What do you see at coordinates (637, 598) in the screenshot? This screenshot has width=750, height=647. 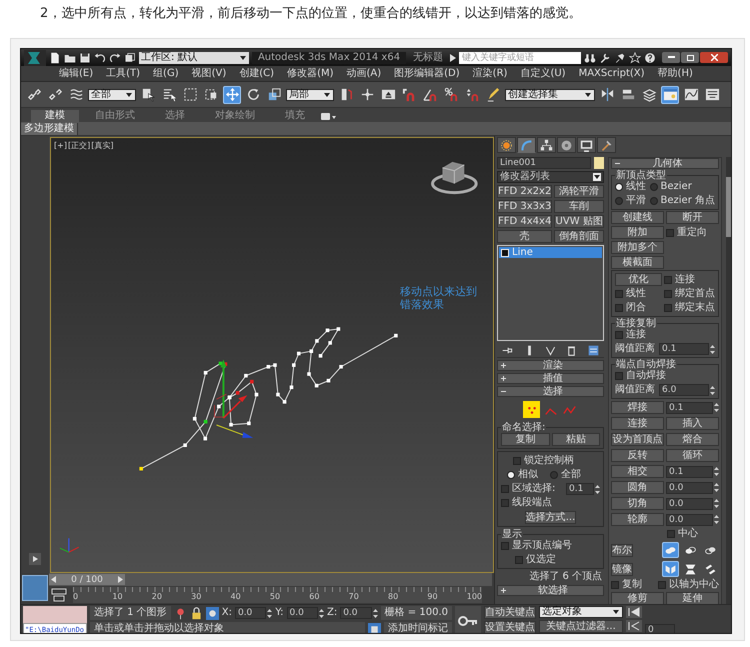 I see `panel-button: 修剪` at bounding box center [637, 598].